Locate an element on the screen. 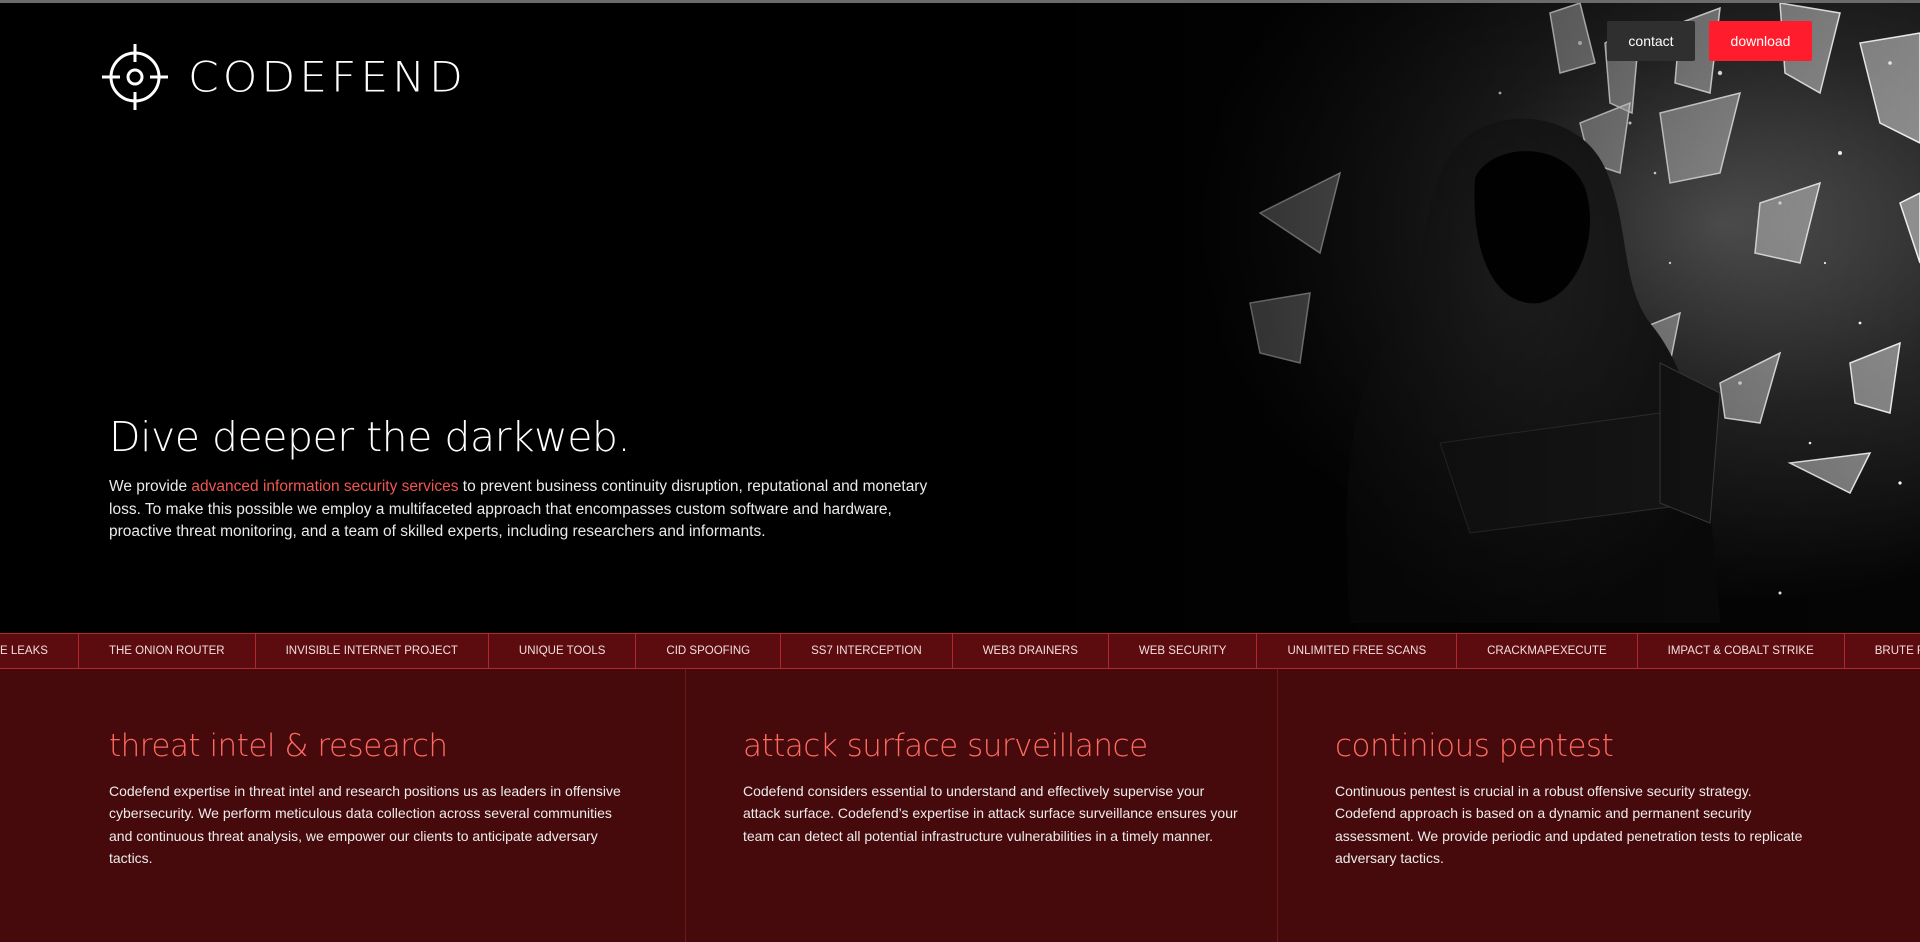 The height and width of the screenshot is (942, 1920). download-button: download is located at coordinates (1760, 41).